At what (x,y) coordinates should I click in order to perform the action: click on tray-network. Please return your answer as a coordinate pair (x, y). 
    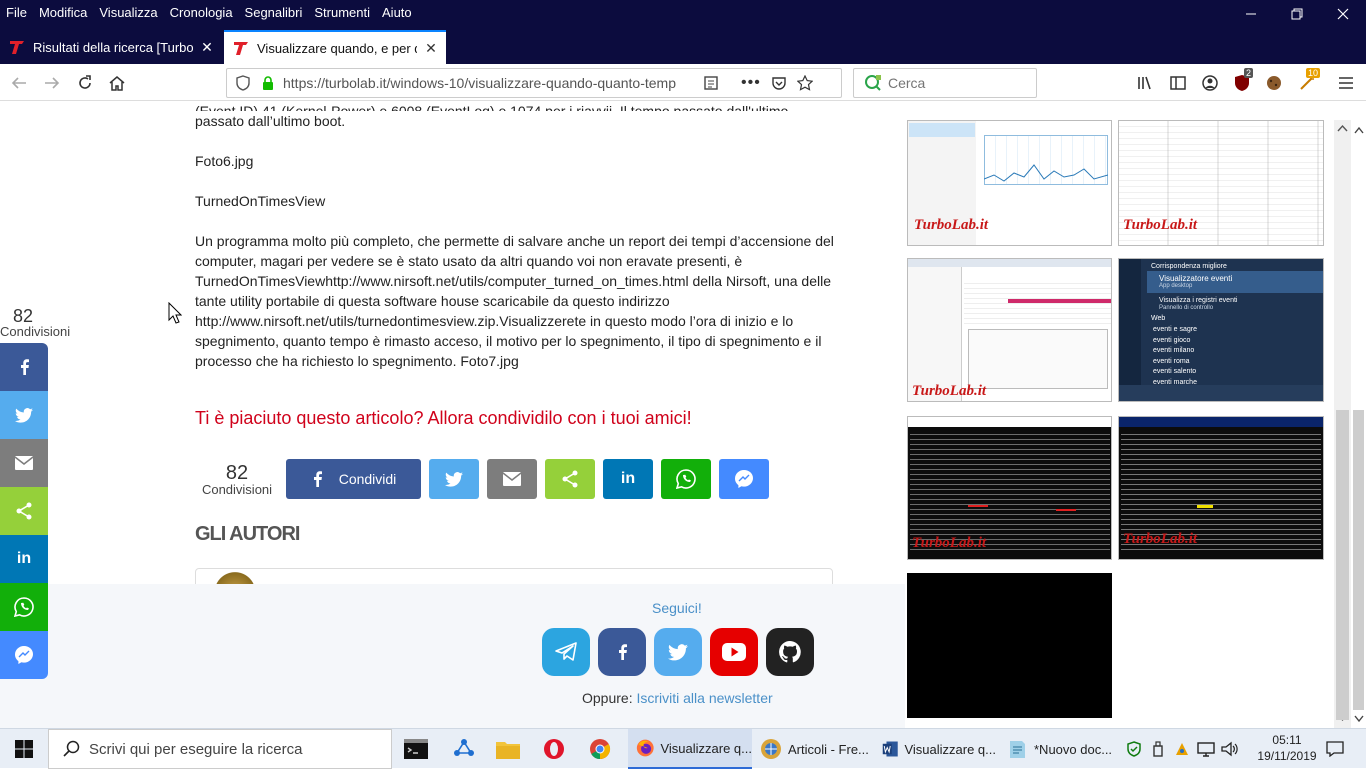
    Looking at the image, I should click on (1206, 749).